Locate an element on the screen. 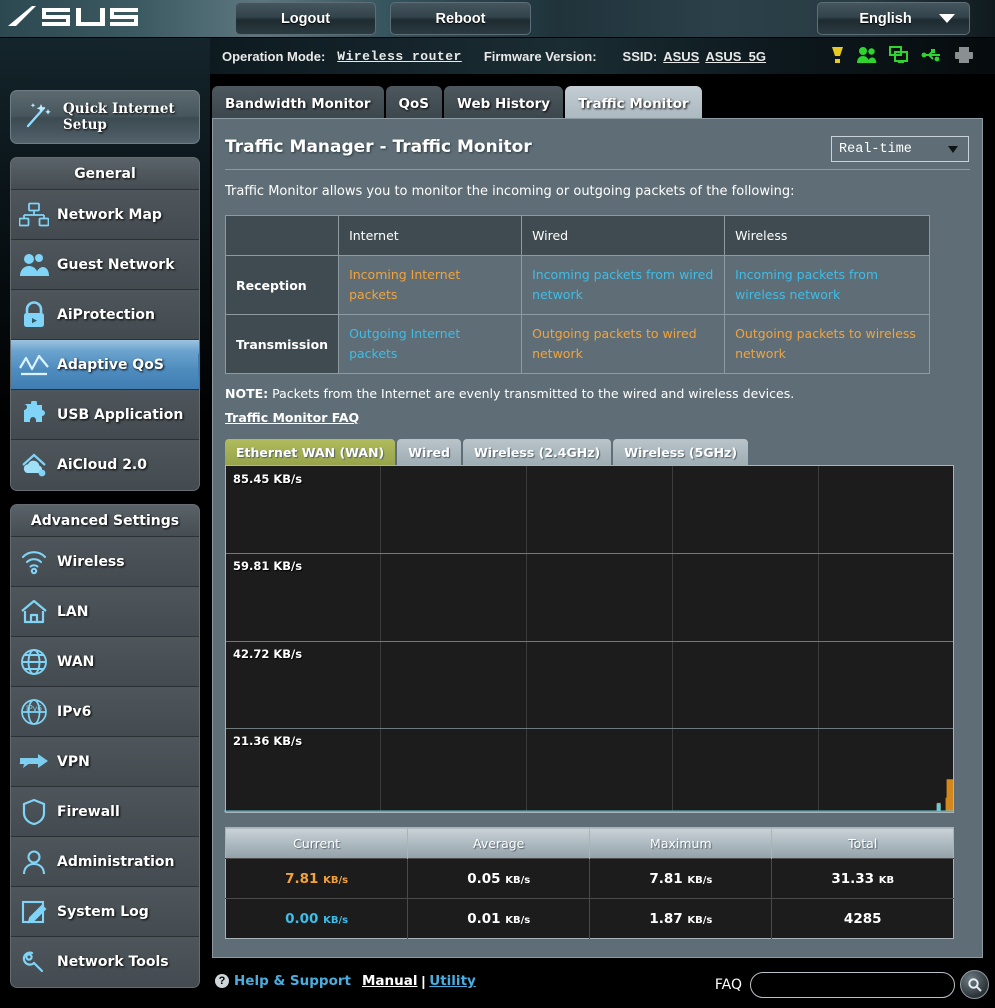 Image resolution: width=995 pixels, height=1008 pixels. tab-qos: QoS is located at coordinates (414, 104).